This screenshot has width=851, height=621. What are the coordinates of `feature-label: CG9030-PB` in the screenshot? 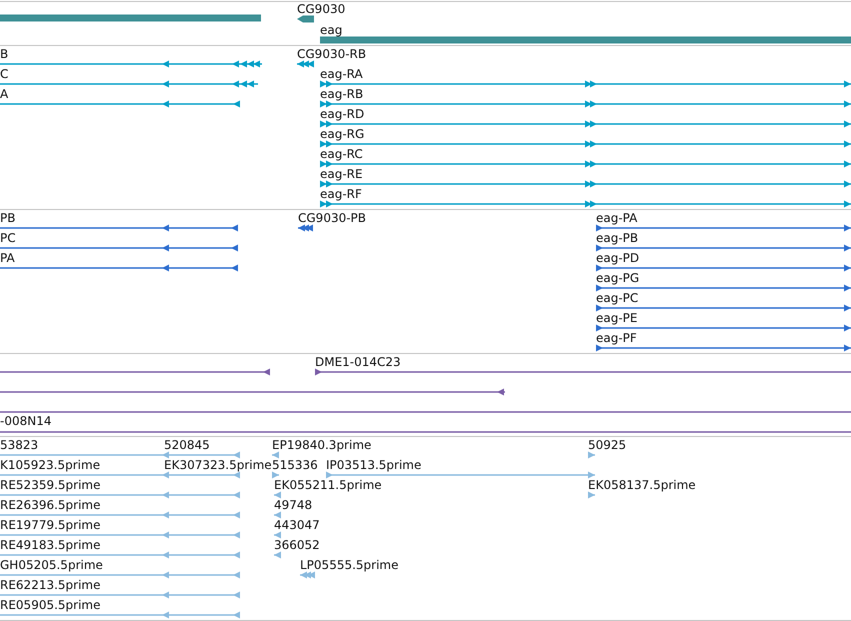 It's located at (332, 218).